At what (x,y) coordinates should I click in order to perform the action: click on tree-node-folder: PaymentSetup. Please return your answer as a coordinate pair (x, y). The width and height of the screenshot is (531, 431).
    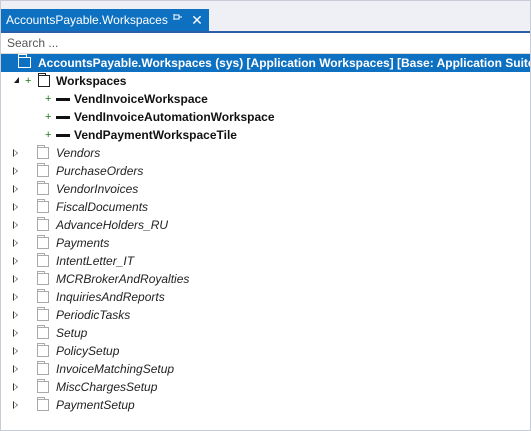
    Looking at the image, I should click on (265, 405).